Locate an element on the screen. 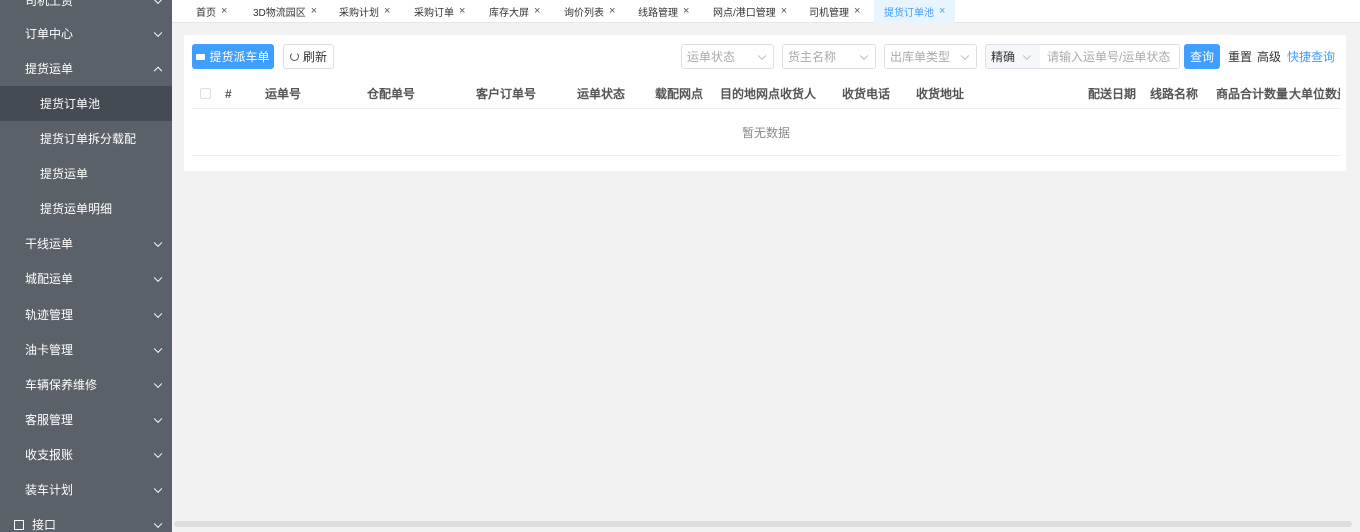 The image size is (1360, 532). tab-label: 询价列表 is located at coordinates (584, 13).